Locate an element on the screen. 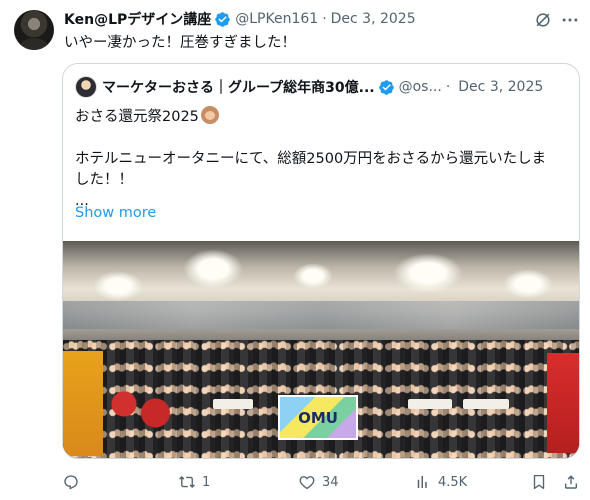  omu-banner: OMU is located at coordinates (318, 417).